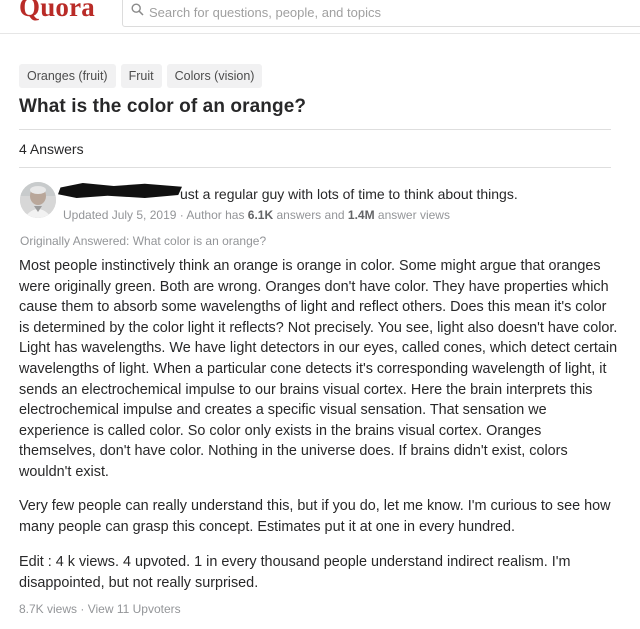 The image size is (640, 629). I want to click on answer-count: 6.1K, so click(260, 215).